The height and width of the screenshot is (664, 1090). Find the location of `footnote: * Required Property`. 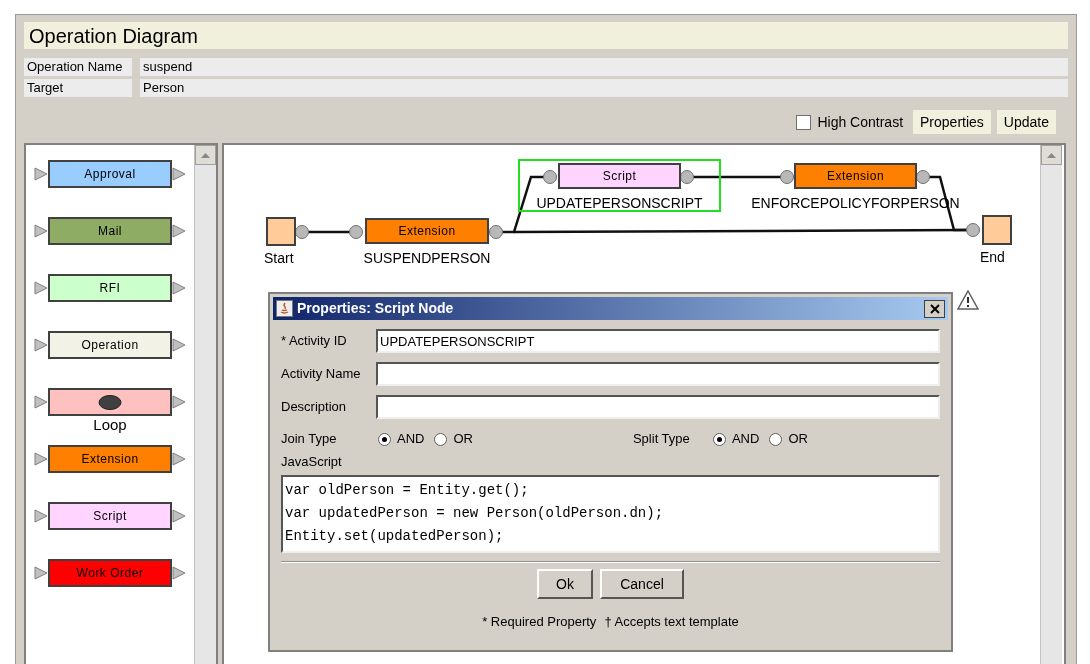

footnote: * Required Property is located at coordinates (539, 622).